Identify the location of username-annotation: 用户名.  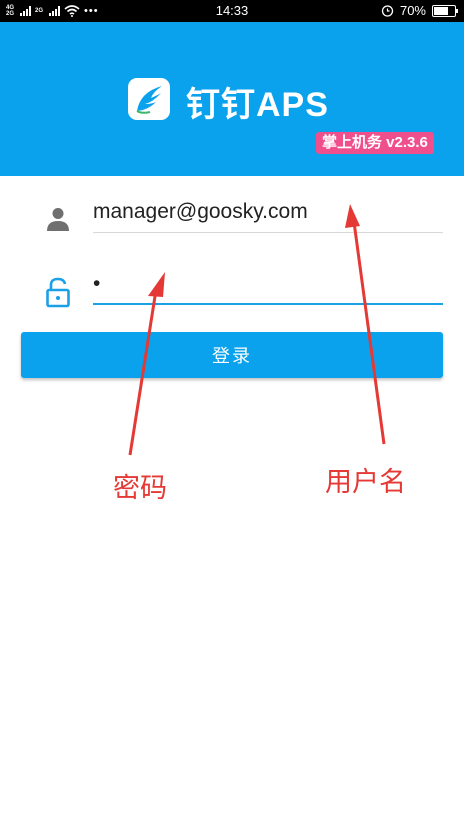
(365, 482).